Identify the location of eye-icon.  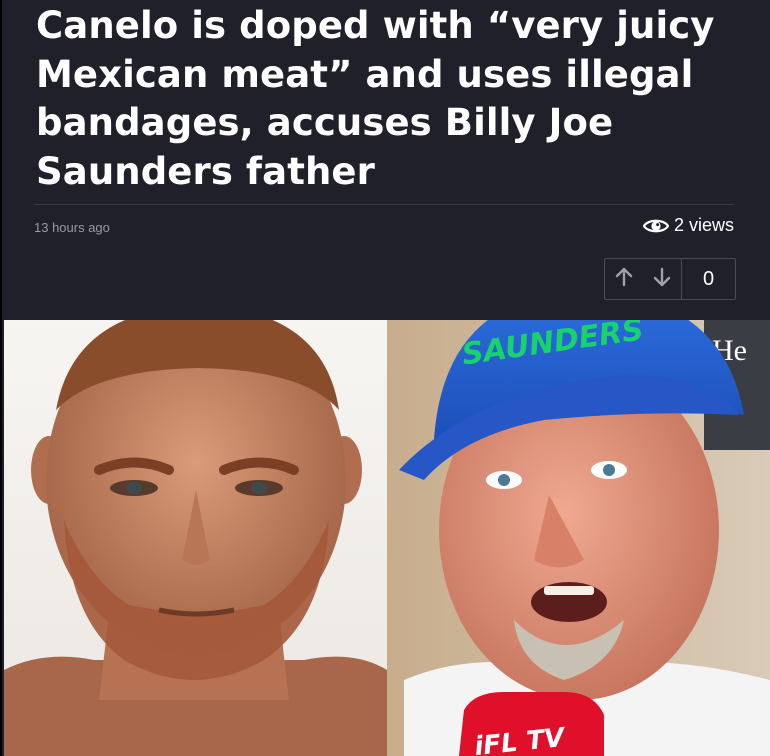
(655, 226).